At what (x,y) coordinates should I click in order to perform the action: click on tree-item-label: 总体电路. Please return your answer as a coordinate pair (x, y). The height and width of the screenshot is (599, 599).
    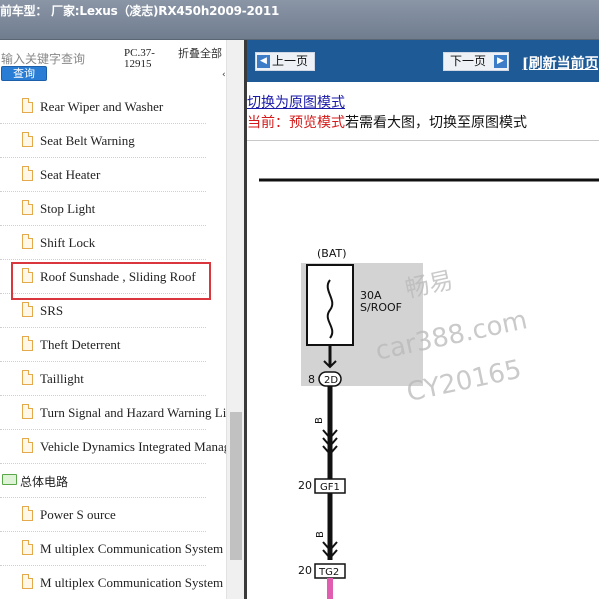
    Looking at the image, I should click on (44, 482).